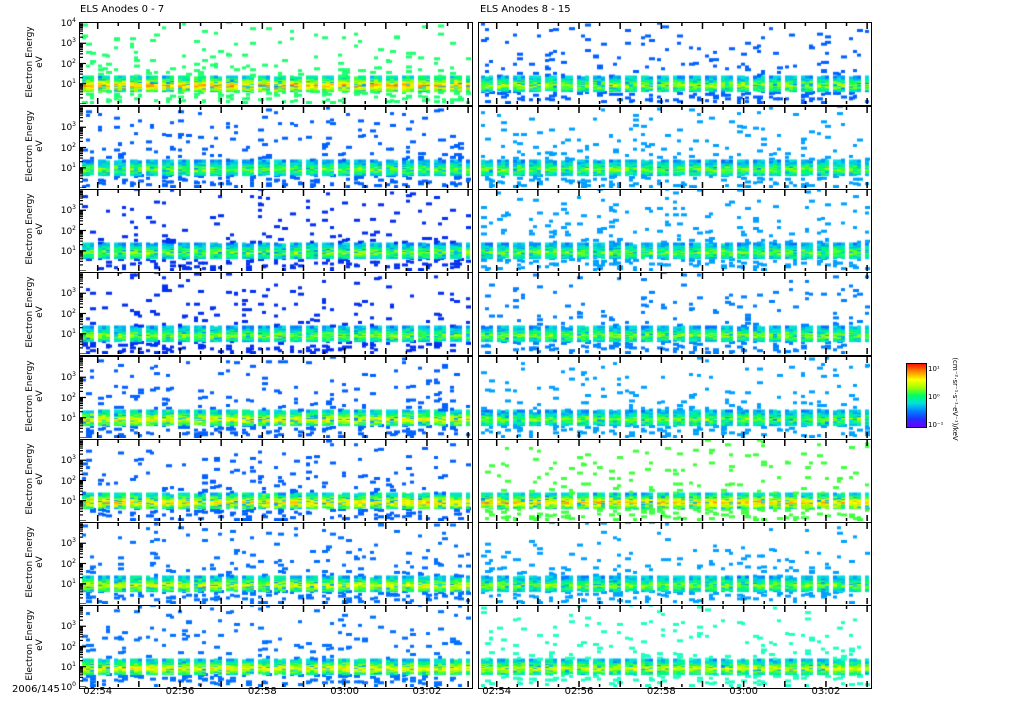 Image resolution: width=1024 pixels, height=708 pixels. I want to click on colorbar-tick: 10¹, so click(934, 369).